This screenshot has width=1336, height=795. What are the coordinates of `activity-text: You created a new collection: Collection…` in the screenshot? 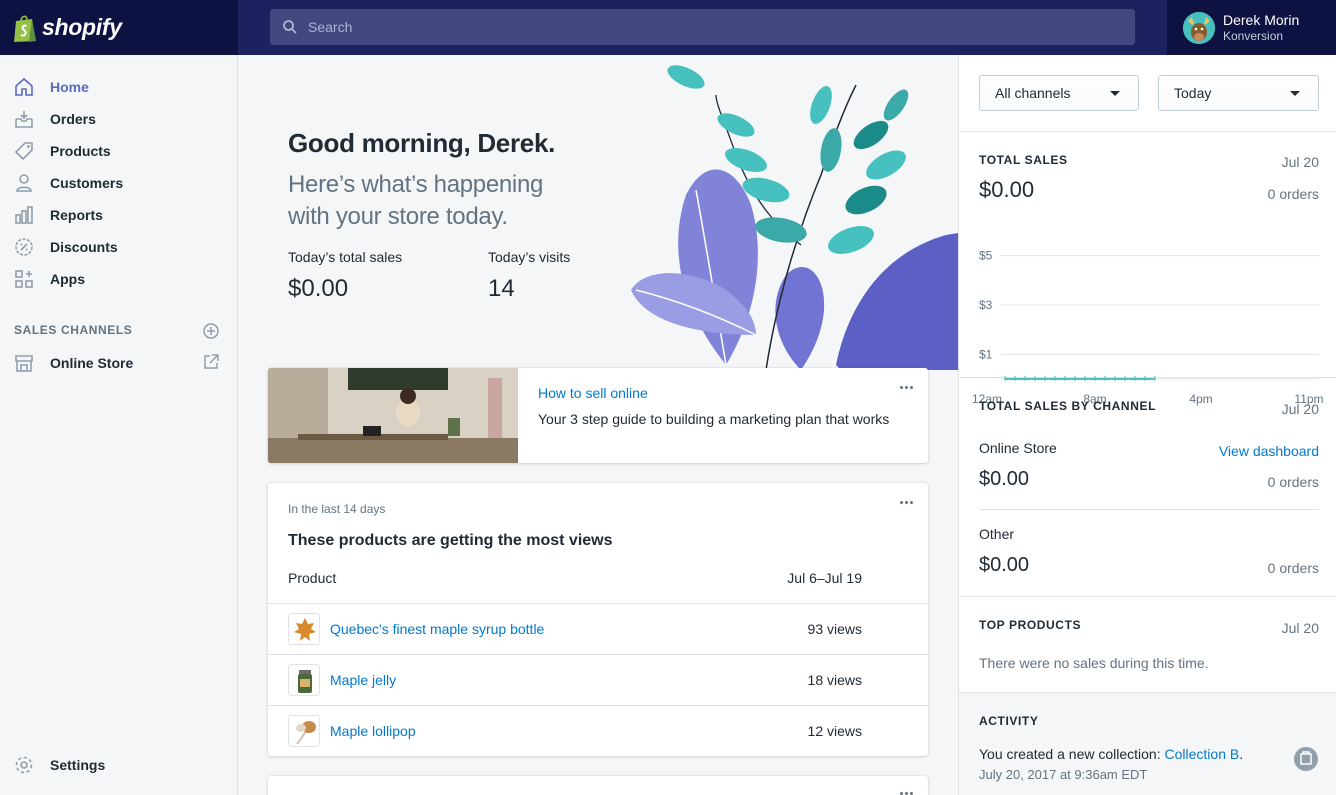 It's located at (1111, 754).